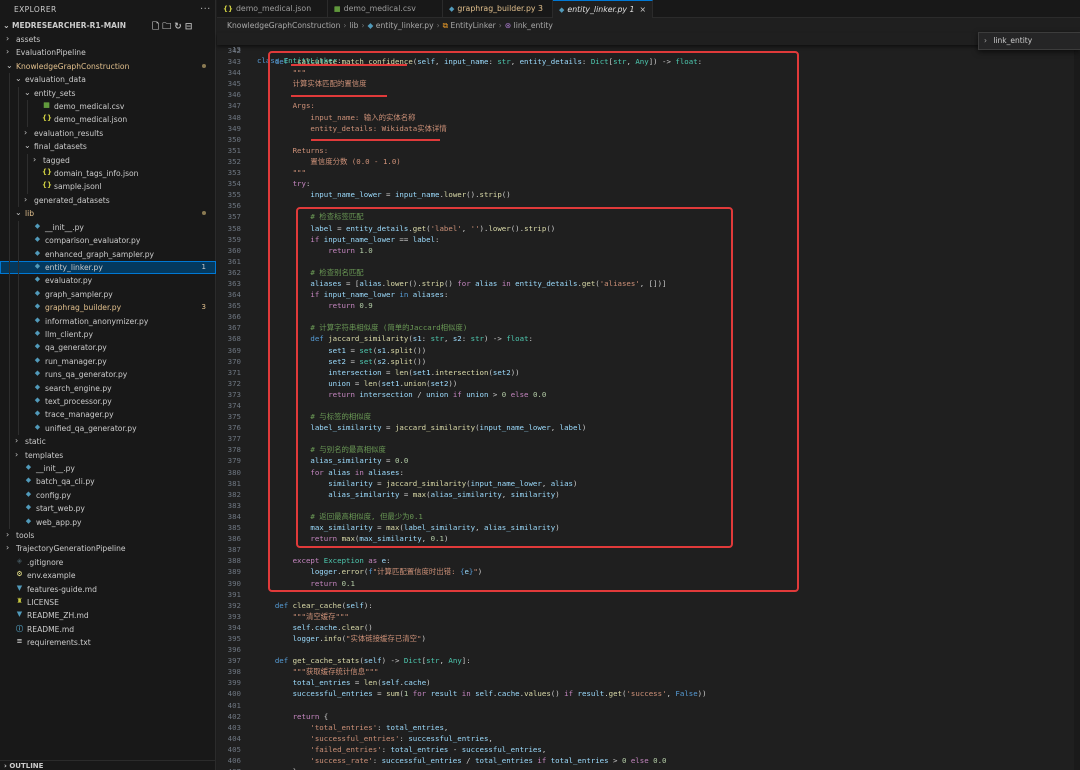  What do you see at coordinates (108, 361) in the screenshot?
I see `tree-file: ◆ run_manager.py` at bounding box center [108, 361].